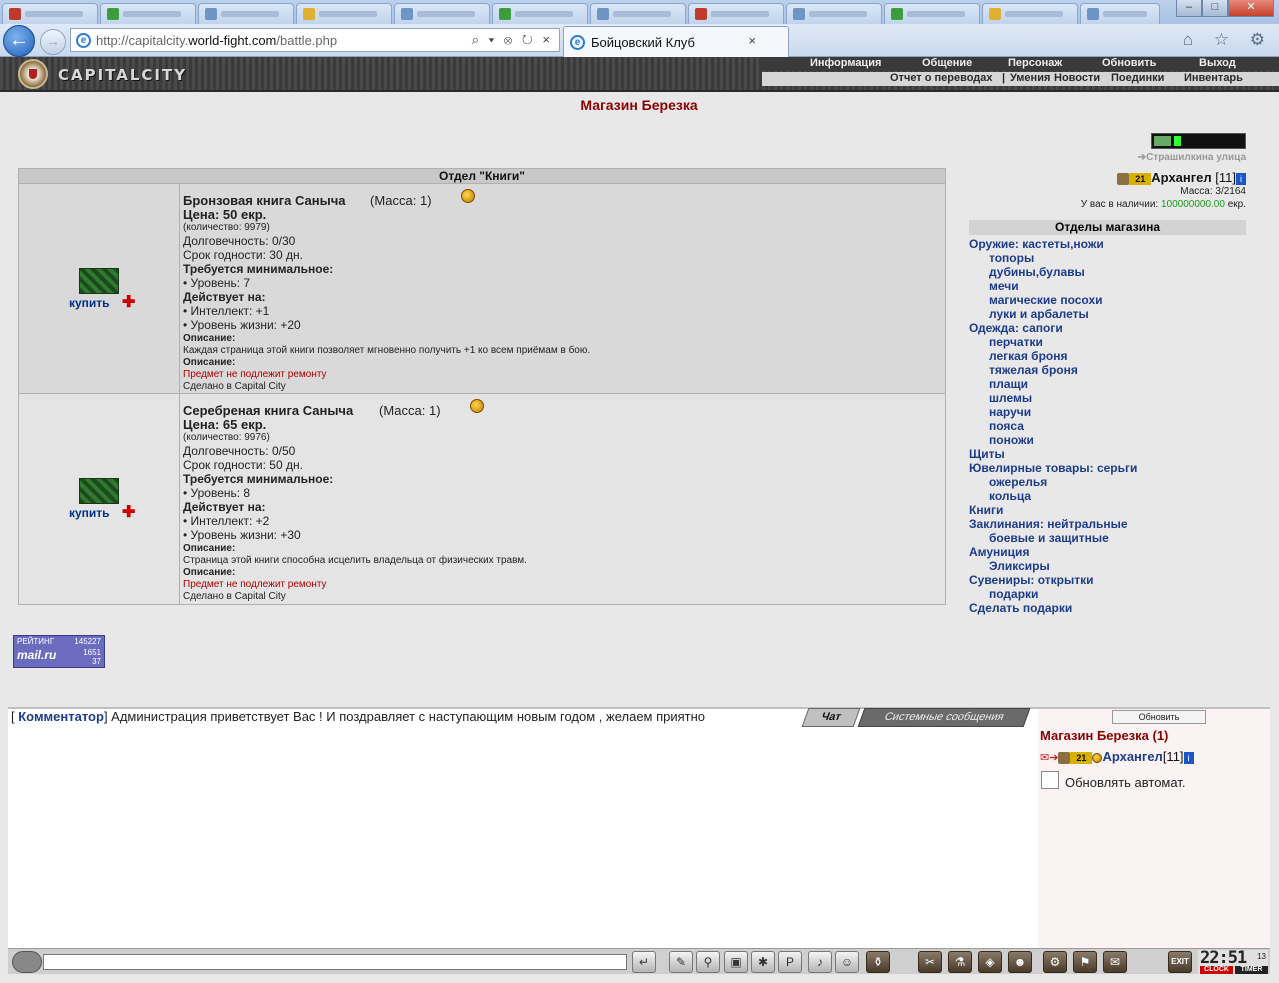 The image size is (1279, 983). I want to click on sound-icon: ♪, so click(820, 962).